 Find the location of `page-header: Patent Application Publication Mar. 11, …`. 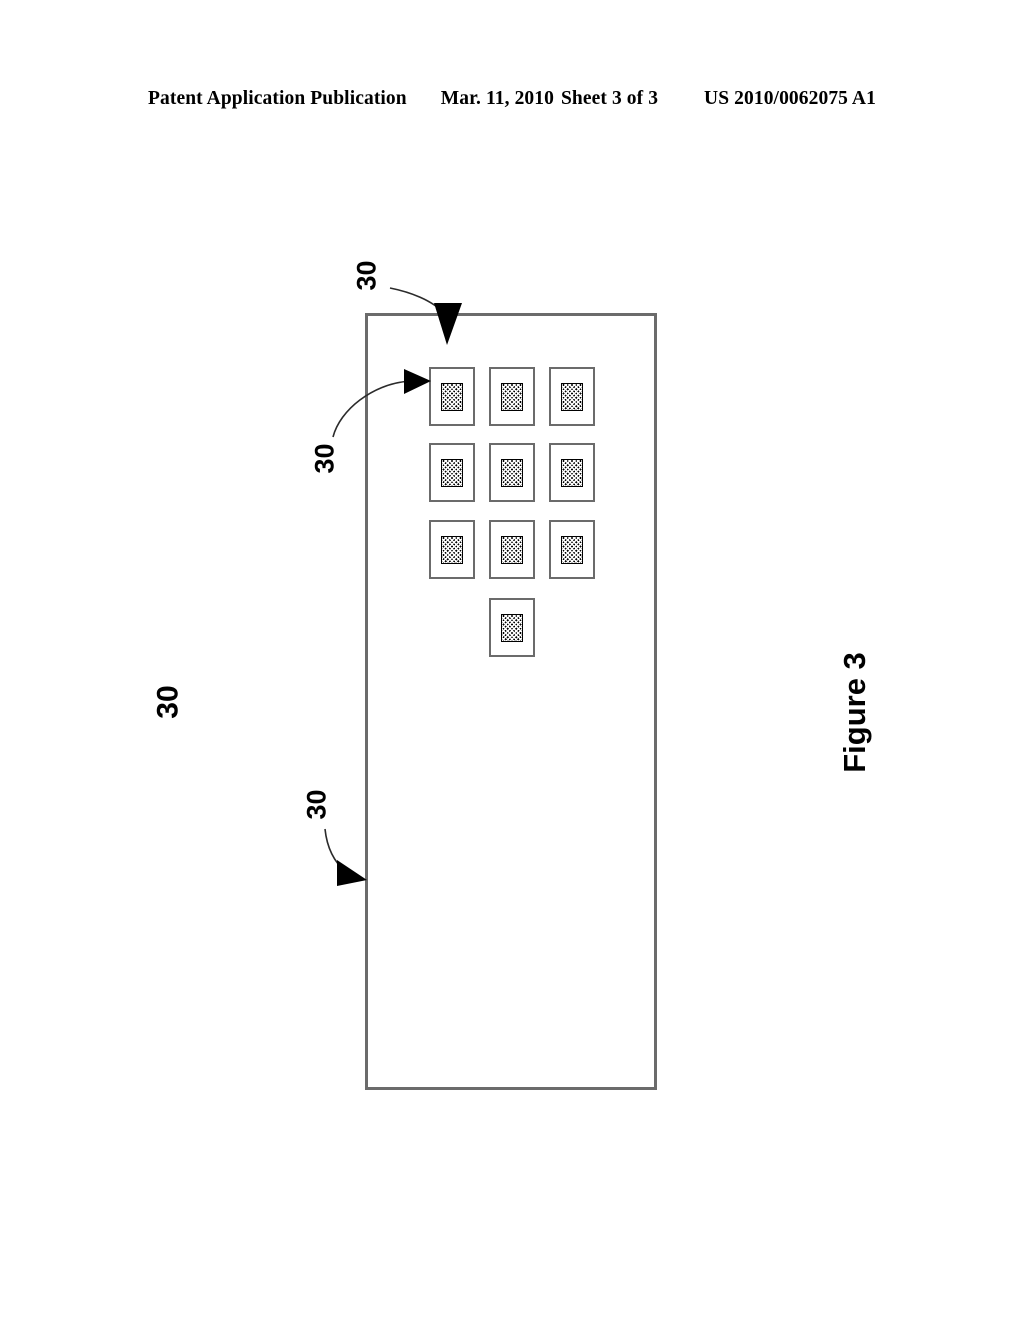

page-header: Patent Application Publication Mar. 11, … is located at coordinates (512, 102).